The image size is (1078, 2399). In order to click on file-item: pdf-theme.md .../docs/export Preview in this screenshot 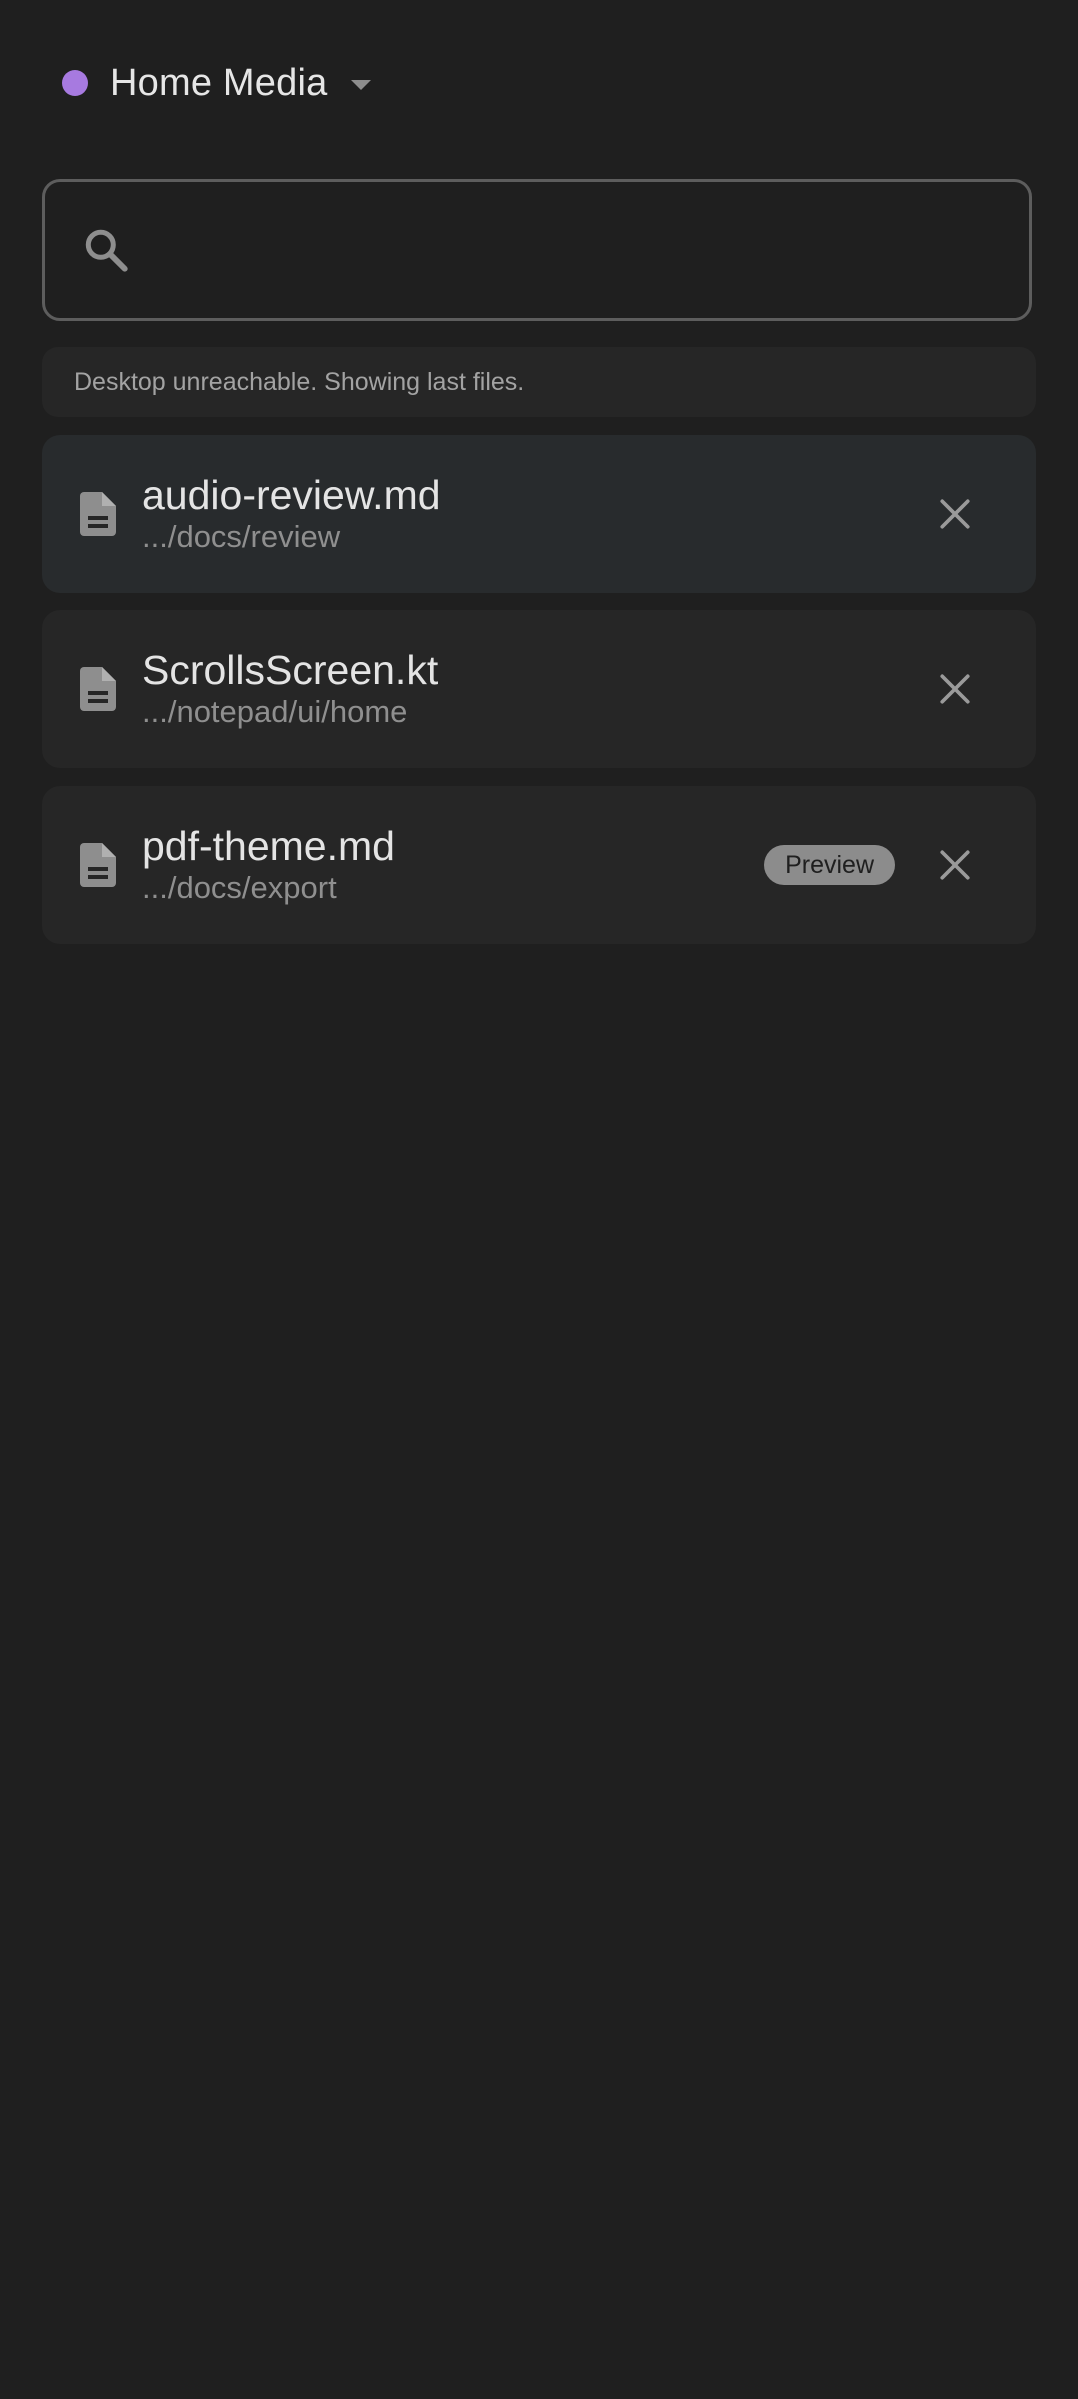, I will do `click(539, 865)`.